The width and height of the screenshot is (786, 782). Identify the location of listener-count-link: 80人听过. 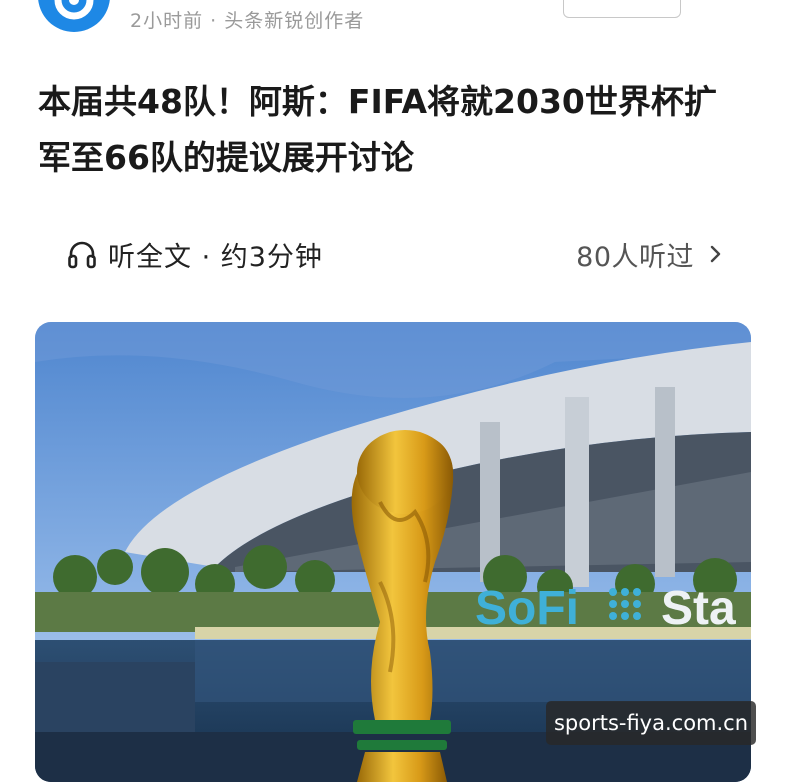
(651, 254).